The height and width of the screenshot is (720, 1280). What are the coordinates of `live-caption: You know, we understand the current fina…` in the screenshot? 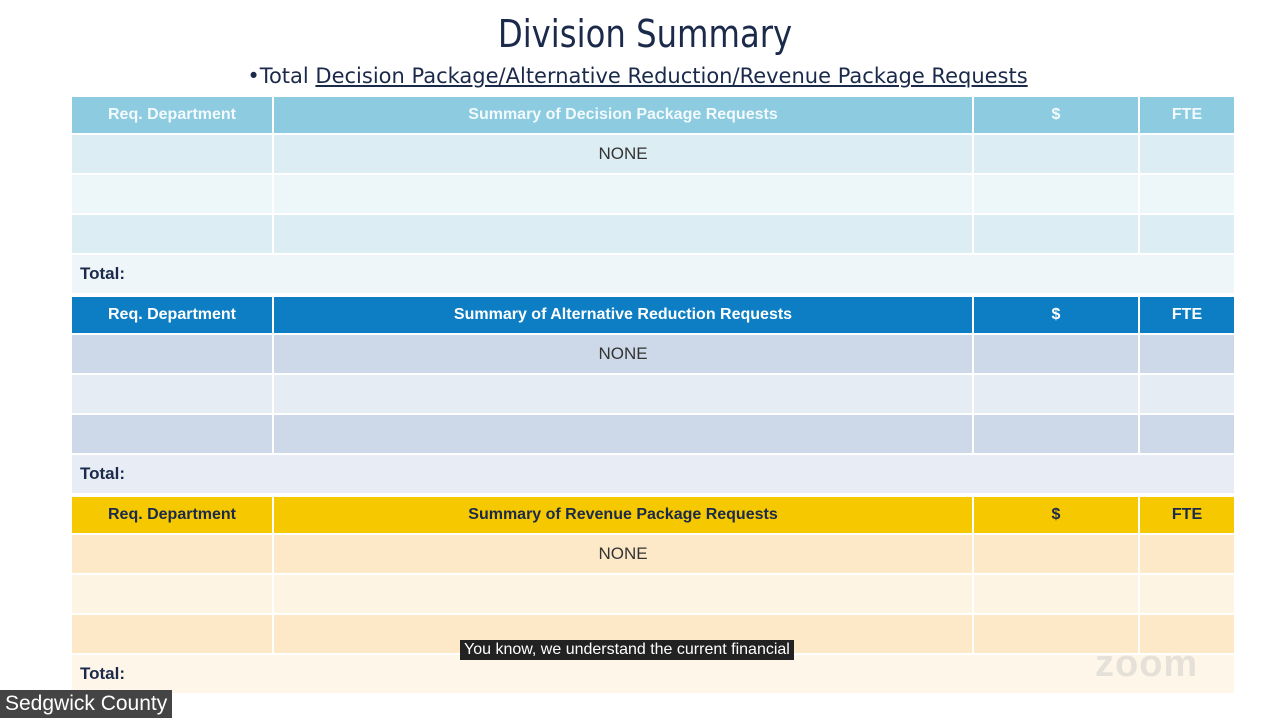 It's located at (627, 650).